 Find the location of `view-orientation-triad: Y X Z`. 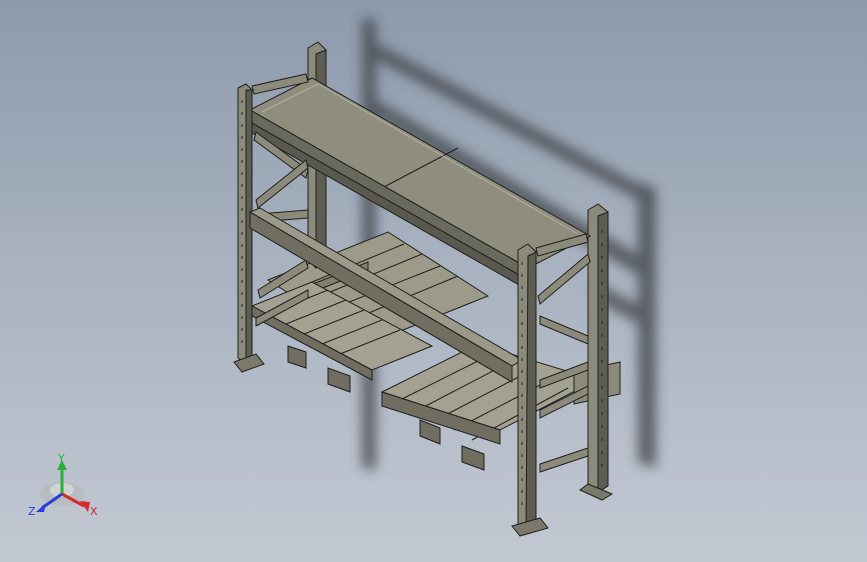

view-orientation-triad: Y X Z is located at coordinates (63, 485).